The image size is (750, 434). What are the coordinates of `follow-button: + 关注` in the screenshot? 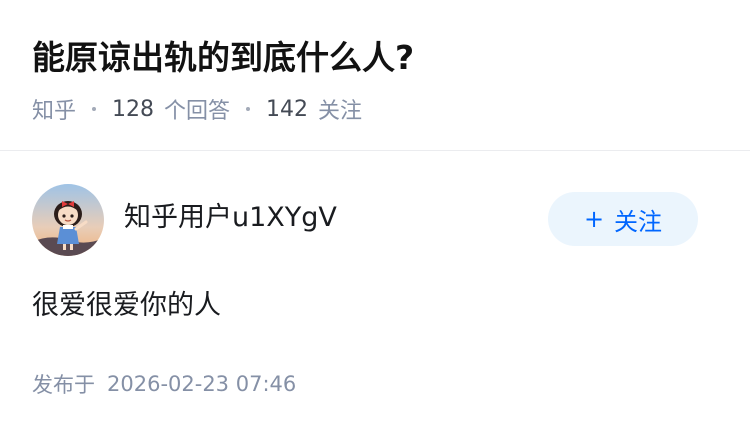 It's located at (623, 219).